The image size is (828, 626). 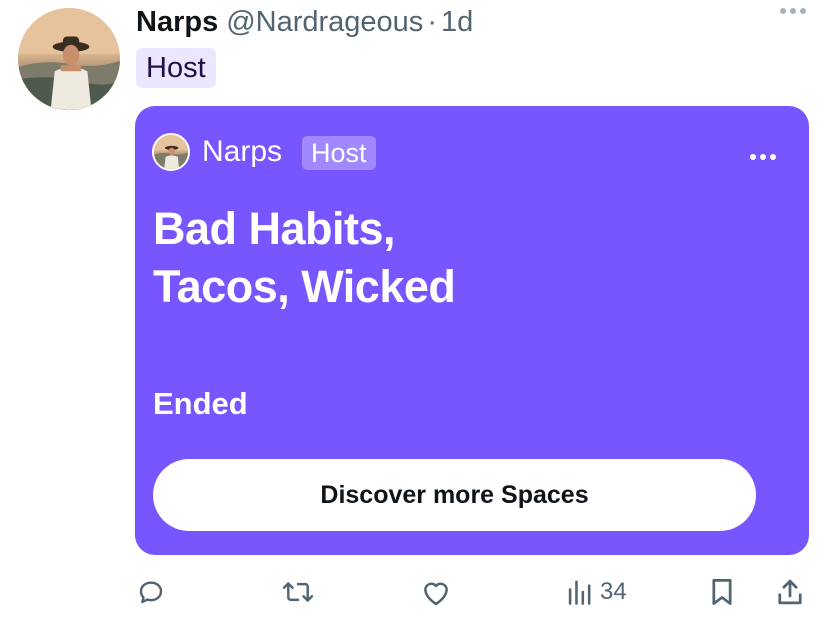 I want to click on card-host-avatar, so click(x=171, y=152).